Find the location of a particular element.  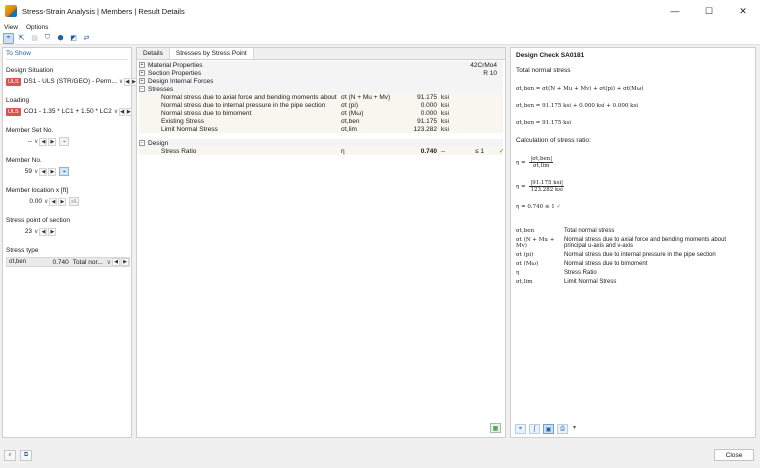

legend-symbol: σt (N + Mu + Mv) is located at coordinates (535, 243).